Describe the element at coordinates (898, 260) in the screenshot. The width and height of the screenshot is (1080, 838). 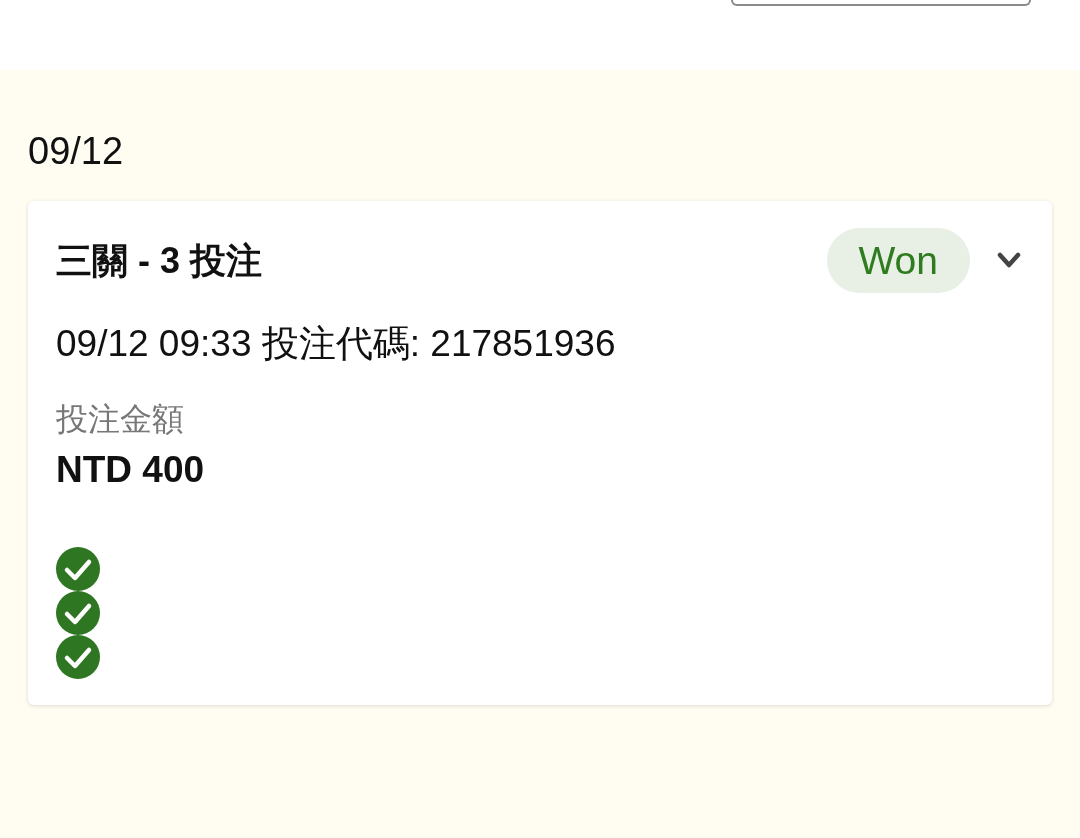
I see `status-badge: Won` at that location.